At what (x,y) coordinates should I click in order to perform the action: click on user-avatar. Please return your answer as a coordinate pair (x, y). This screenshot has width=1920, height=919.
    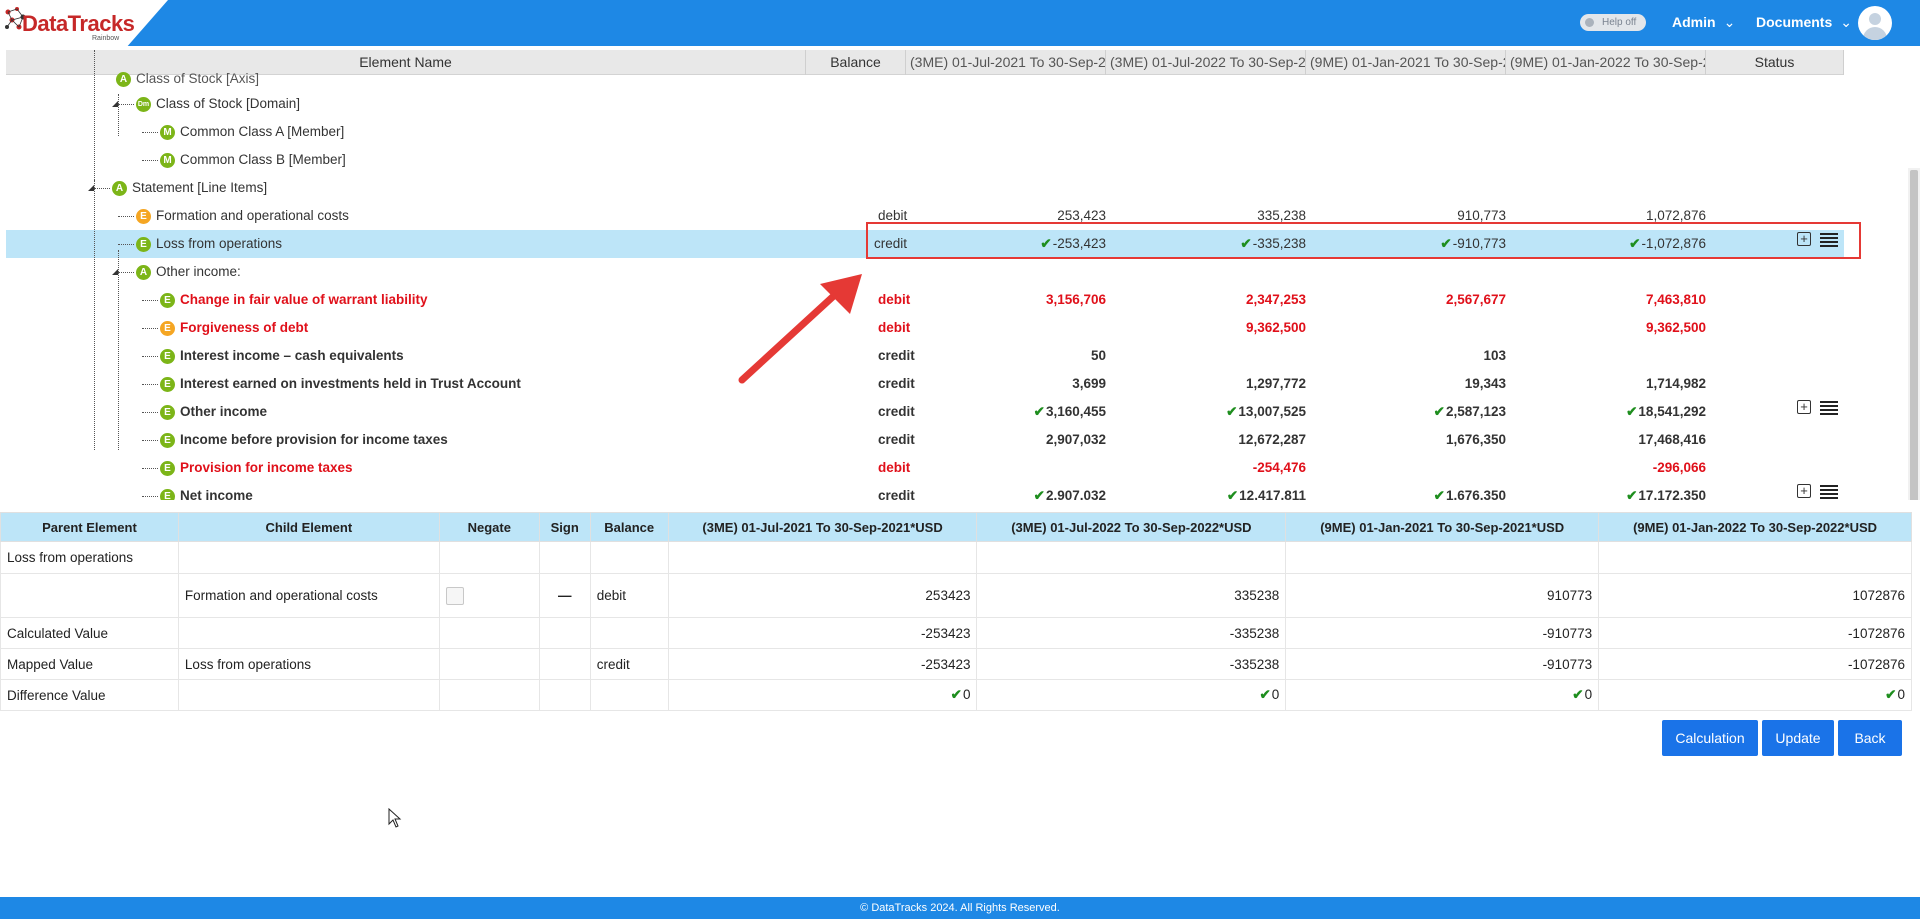
    Looking at the image, I should click on (1875, 23).